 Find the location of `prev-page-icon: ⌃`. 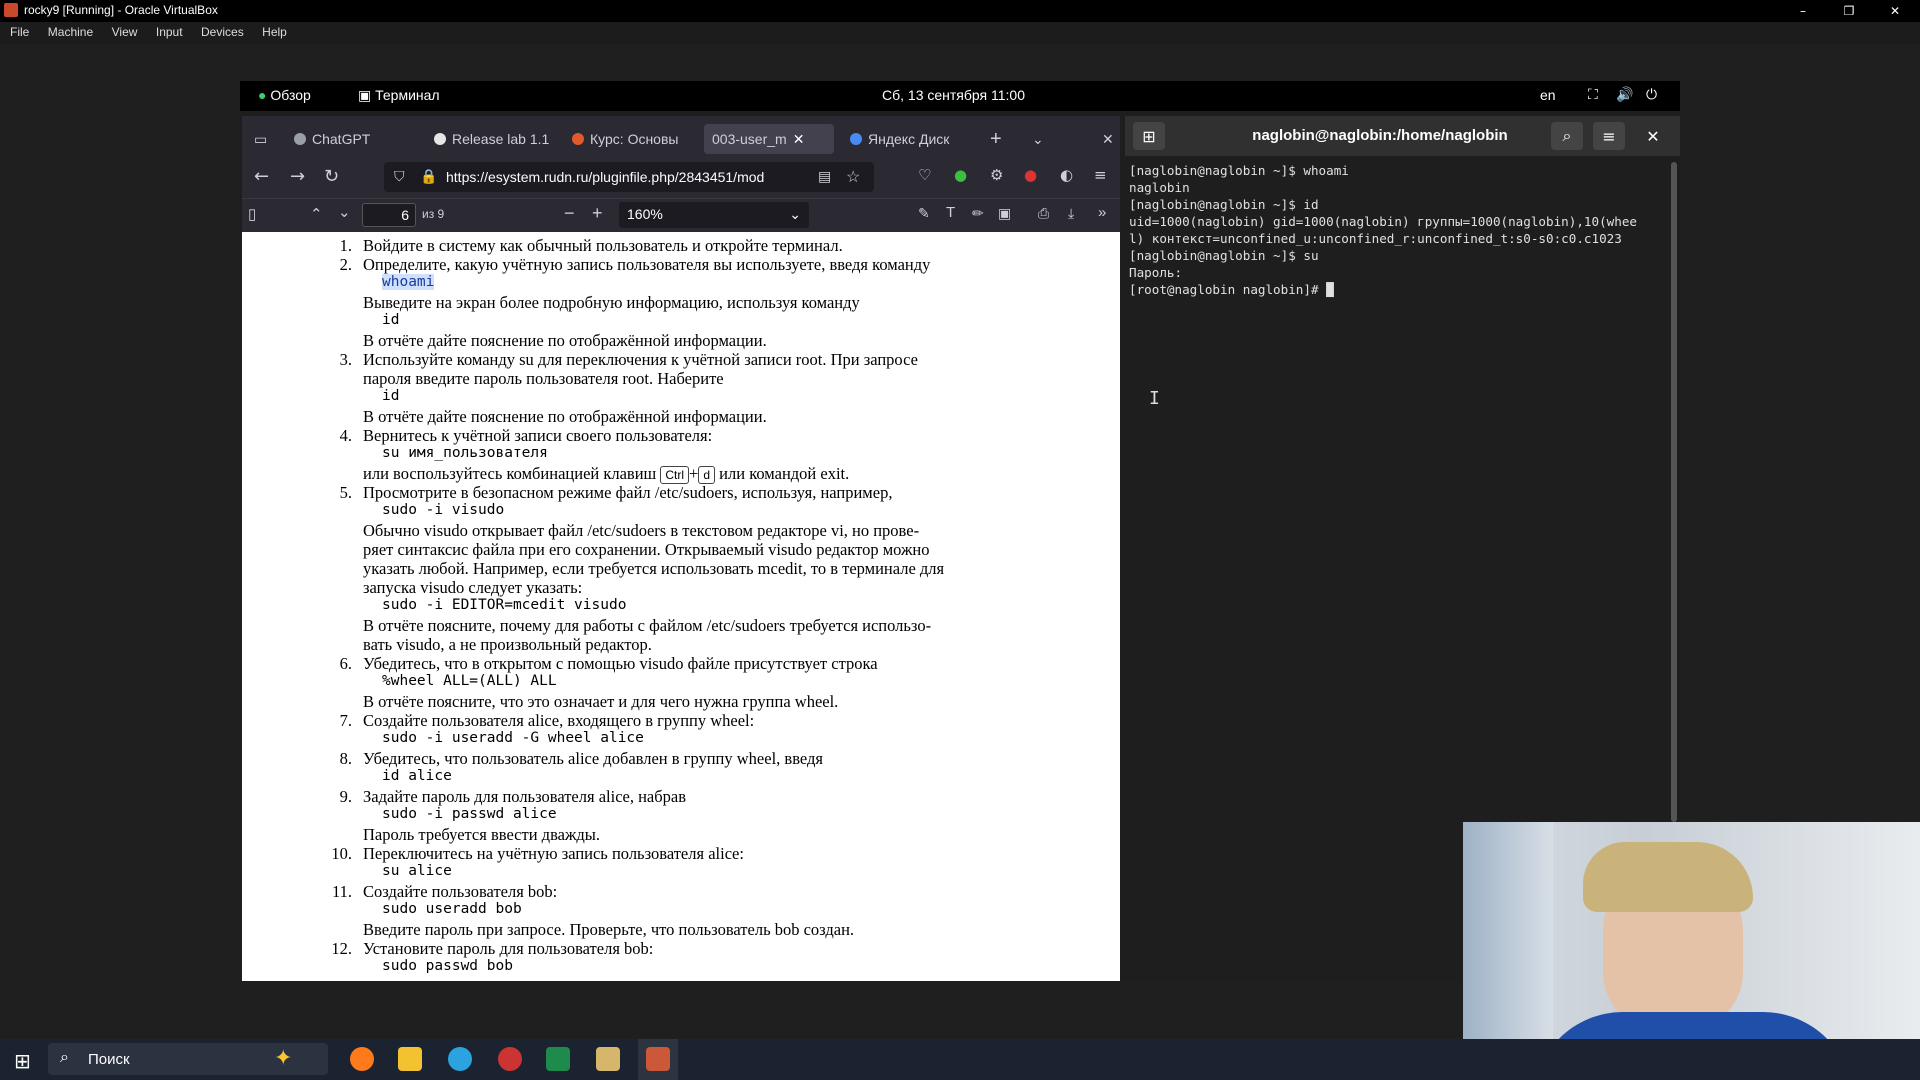

prev-page-icon: ⌃ is located at coordinates (316, 214).